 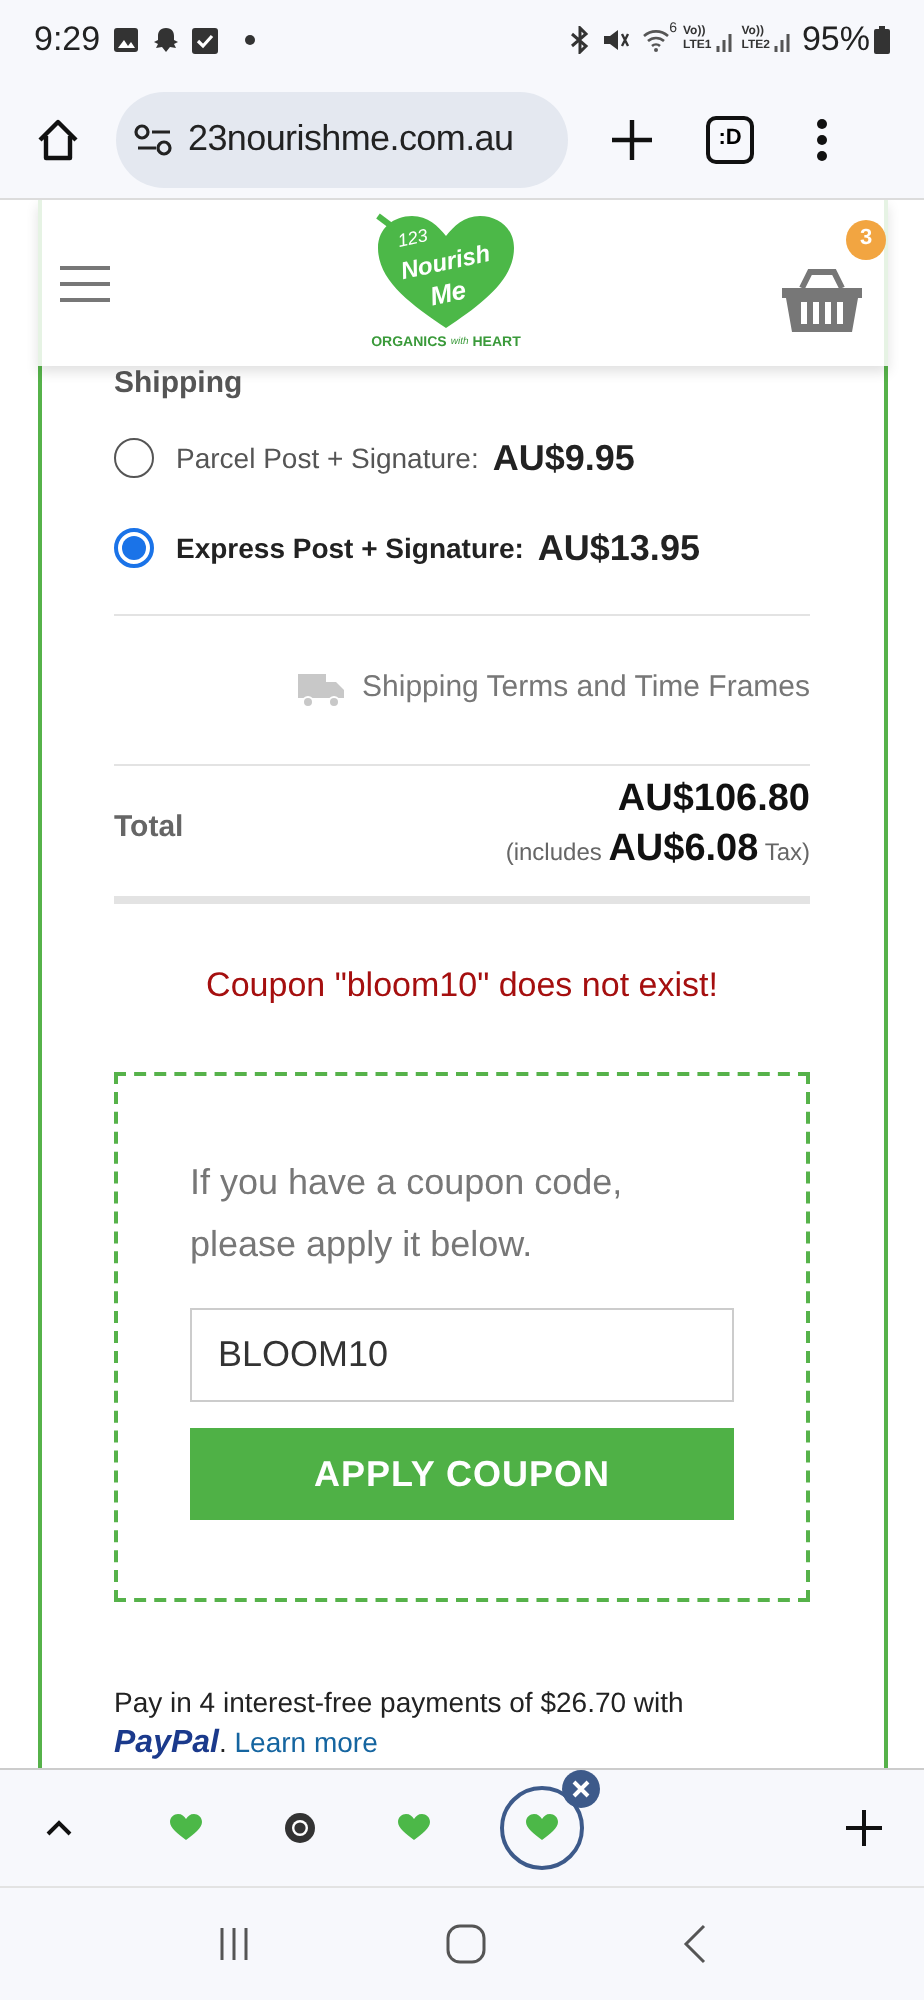 What do you see at coordinates (581, 1789) in the screenshot?
I see `close-icon` at bounding box center [581, 1789].